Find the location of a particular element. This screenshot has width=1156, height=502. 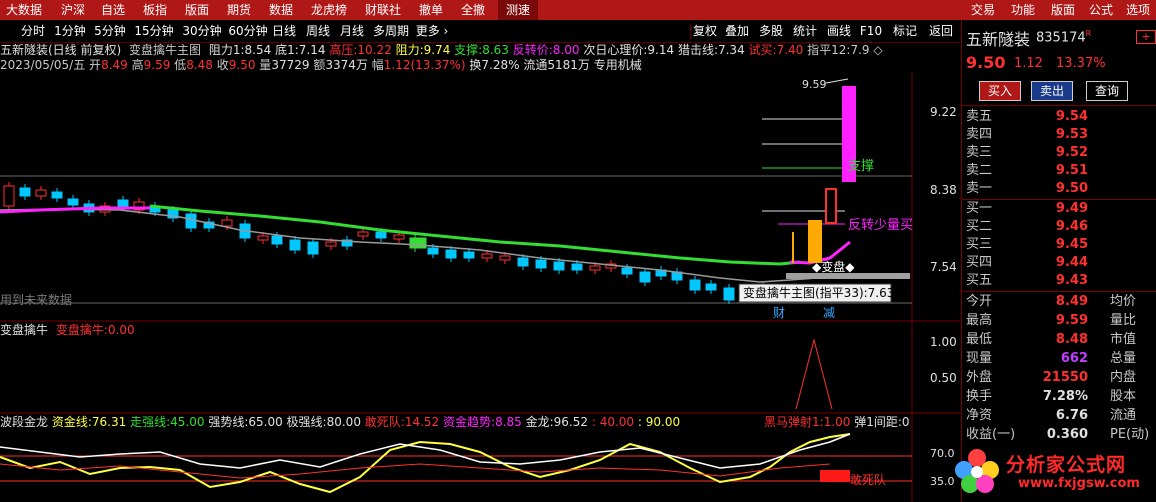

tab-more: 更多 › is located at coordinates (432, 31).